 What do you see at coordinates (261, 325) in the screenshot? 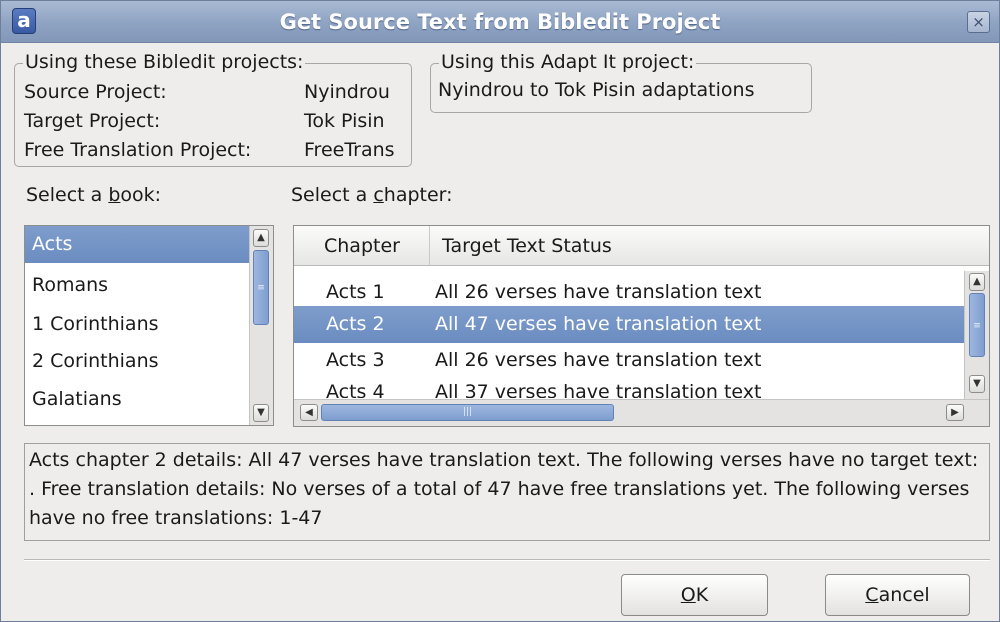
I see `book-list-vertical-scrollbar: ▲ ≡ ▼` at bounding box center [261, 325].